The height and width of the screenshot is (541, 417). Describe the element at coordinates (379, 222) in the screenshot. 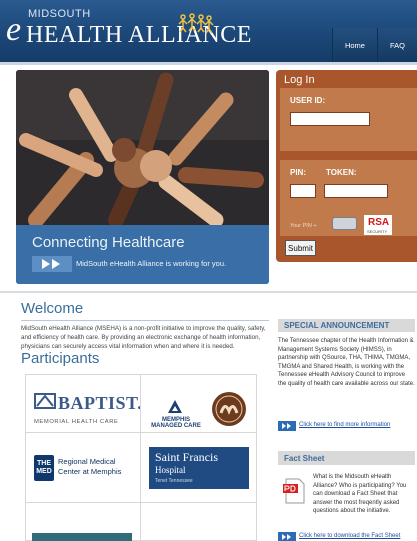

I see `rsa-logo-text: RSA` at that location.